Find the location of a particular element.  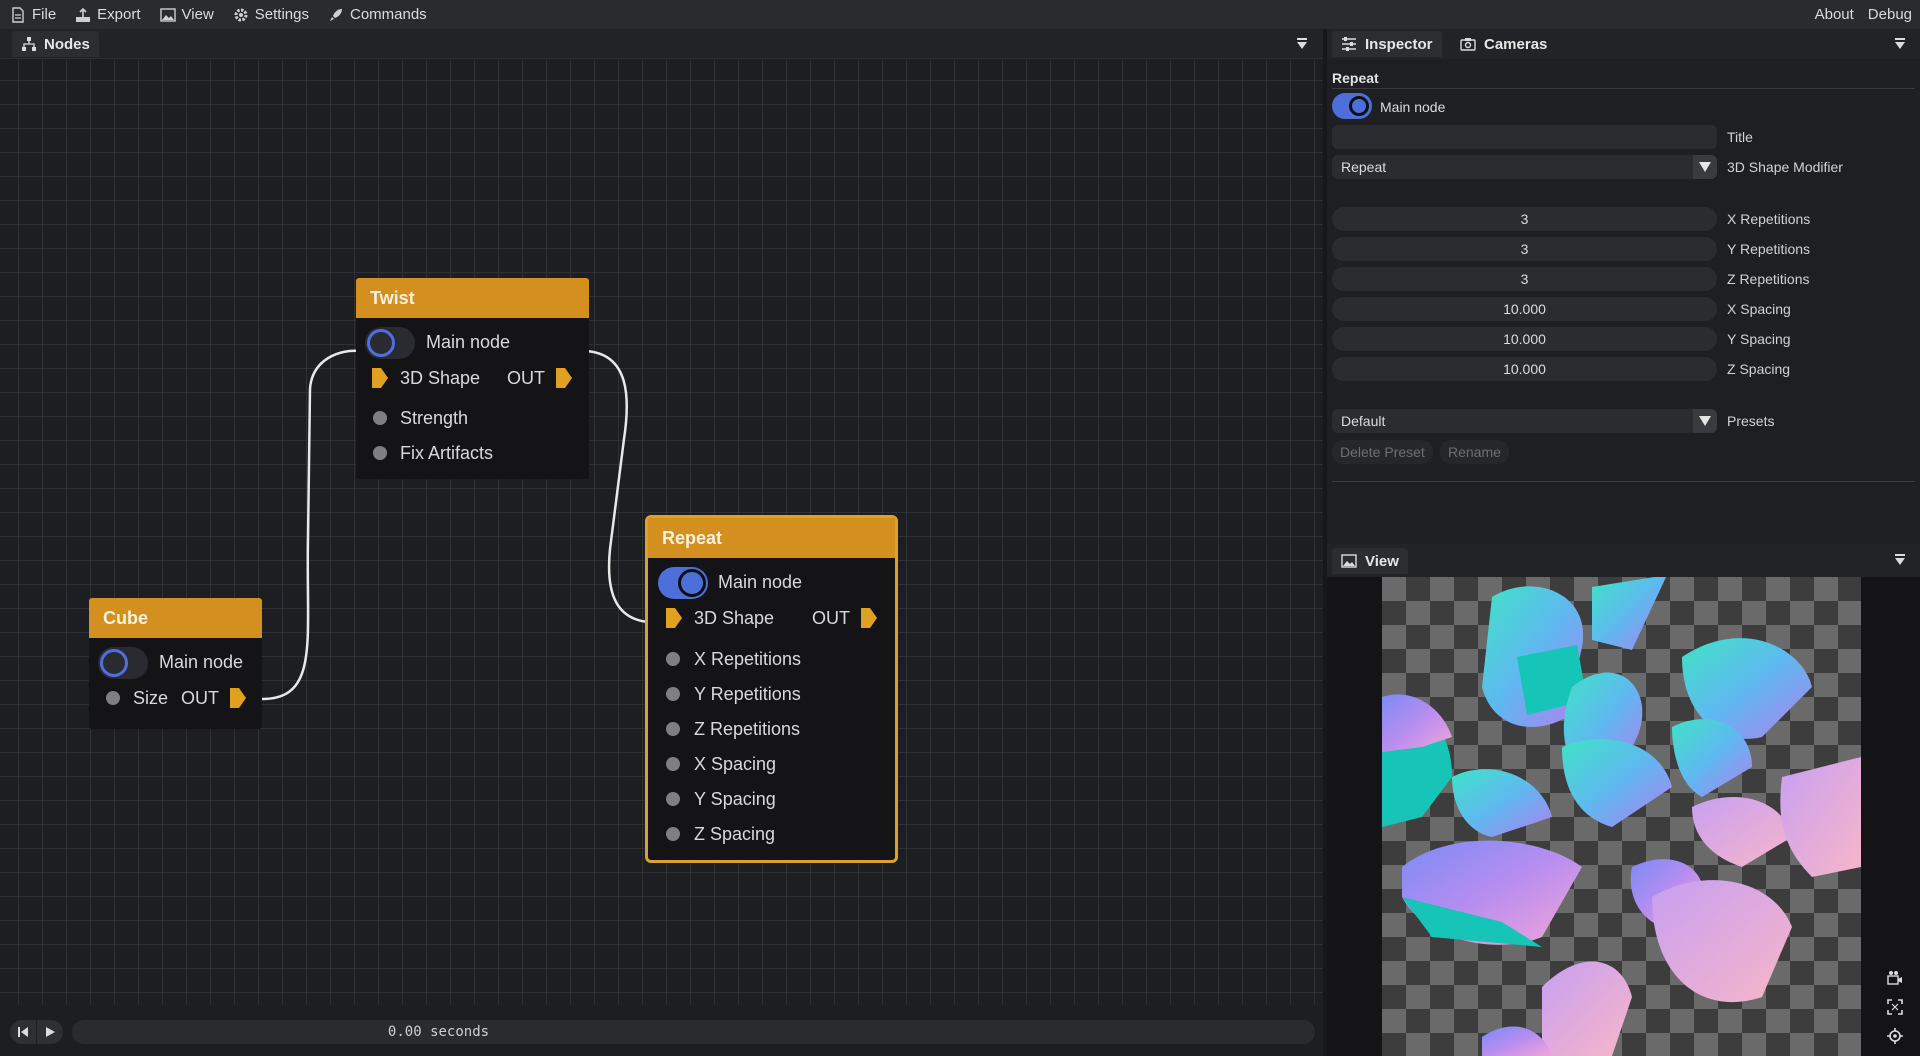

menu-export: Export is located at coordinates (107, 14).